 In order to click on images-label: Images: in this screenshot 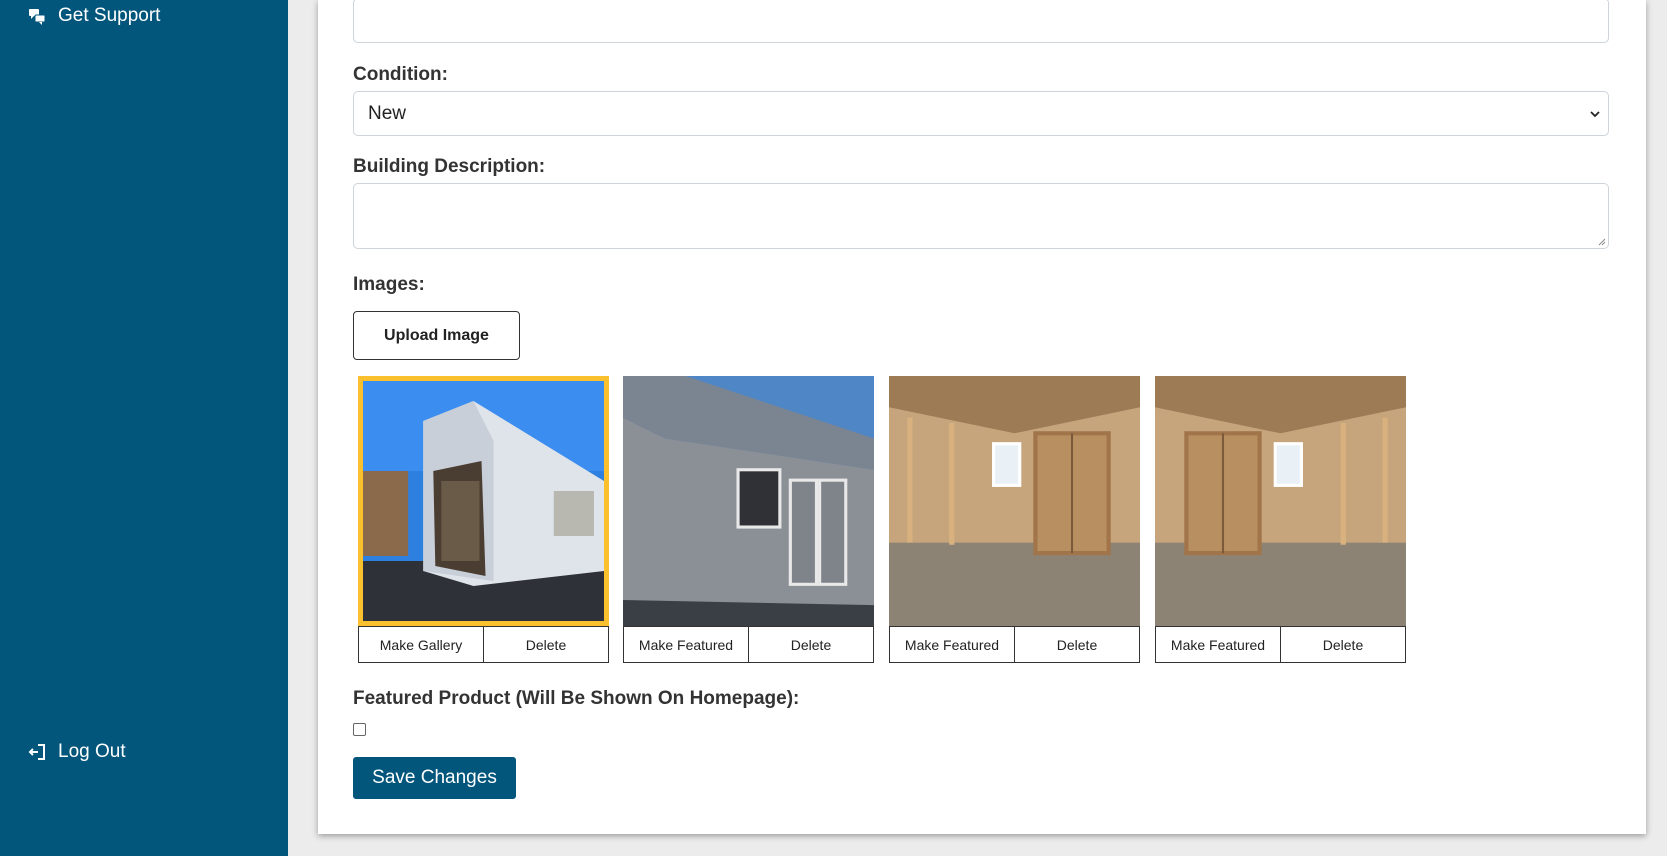, I will do `click(389, 284)`.